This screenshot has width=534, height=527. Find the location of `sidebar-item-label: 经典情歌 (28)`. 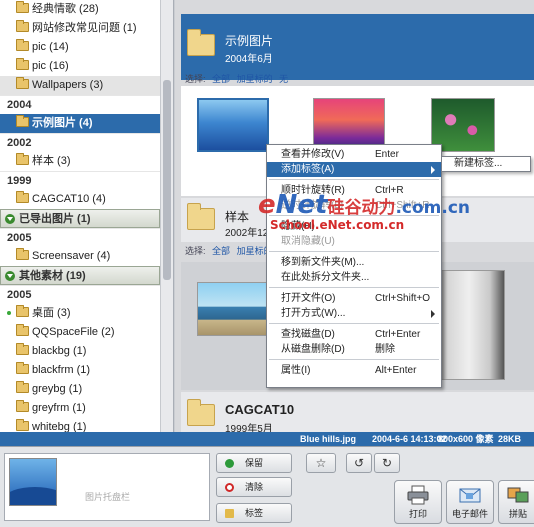

sidebar-item-label: 经典情歌 (28) is located at coordinates (65, 9).